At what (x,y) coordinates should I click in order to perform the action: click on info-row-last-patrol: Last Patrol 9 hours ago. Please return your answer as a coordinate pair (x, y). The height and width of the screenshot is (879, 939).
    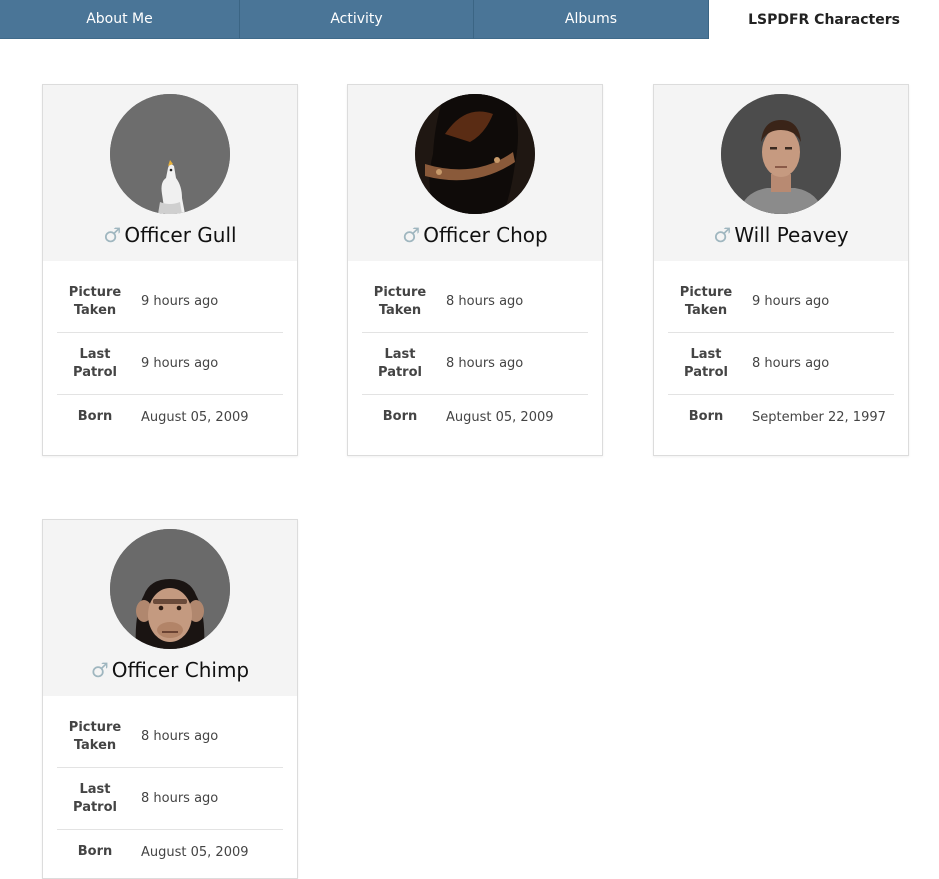
    Looking at the image, I should click on (170, 364).